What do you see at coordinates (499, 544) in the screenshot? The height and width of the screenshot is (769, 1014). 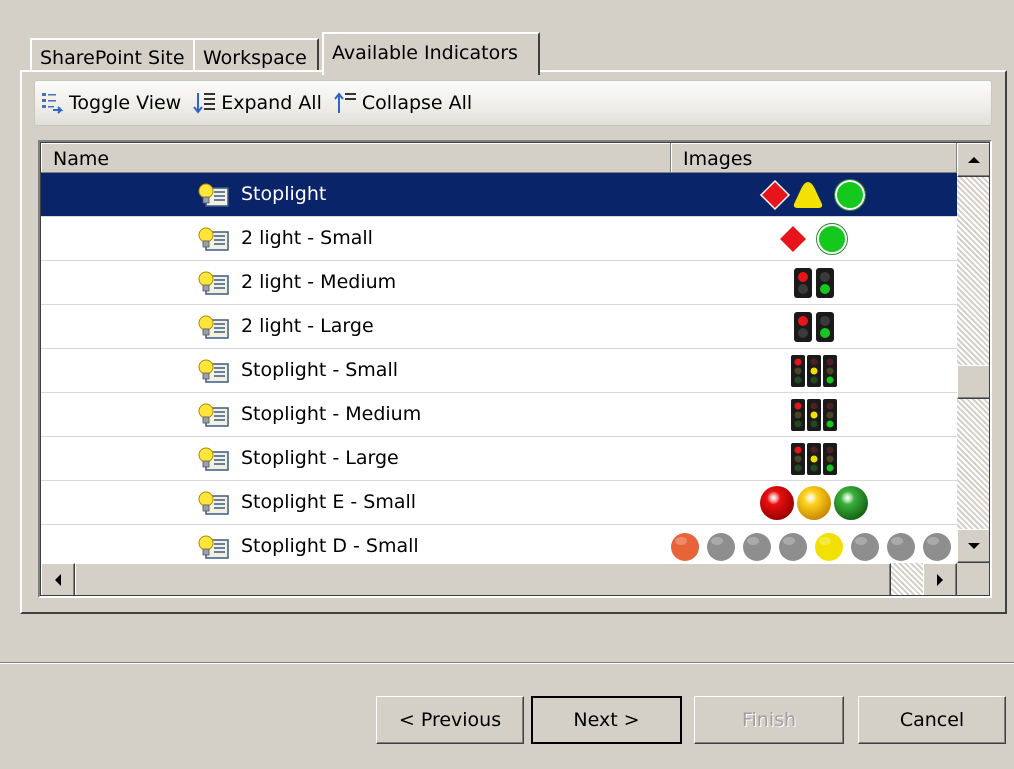 I see `table-row: Stoplight D - Small` at bounding box center [499, 544].